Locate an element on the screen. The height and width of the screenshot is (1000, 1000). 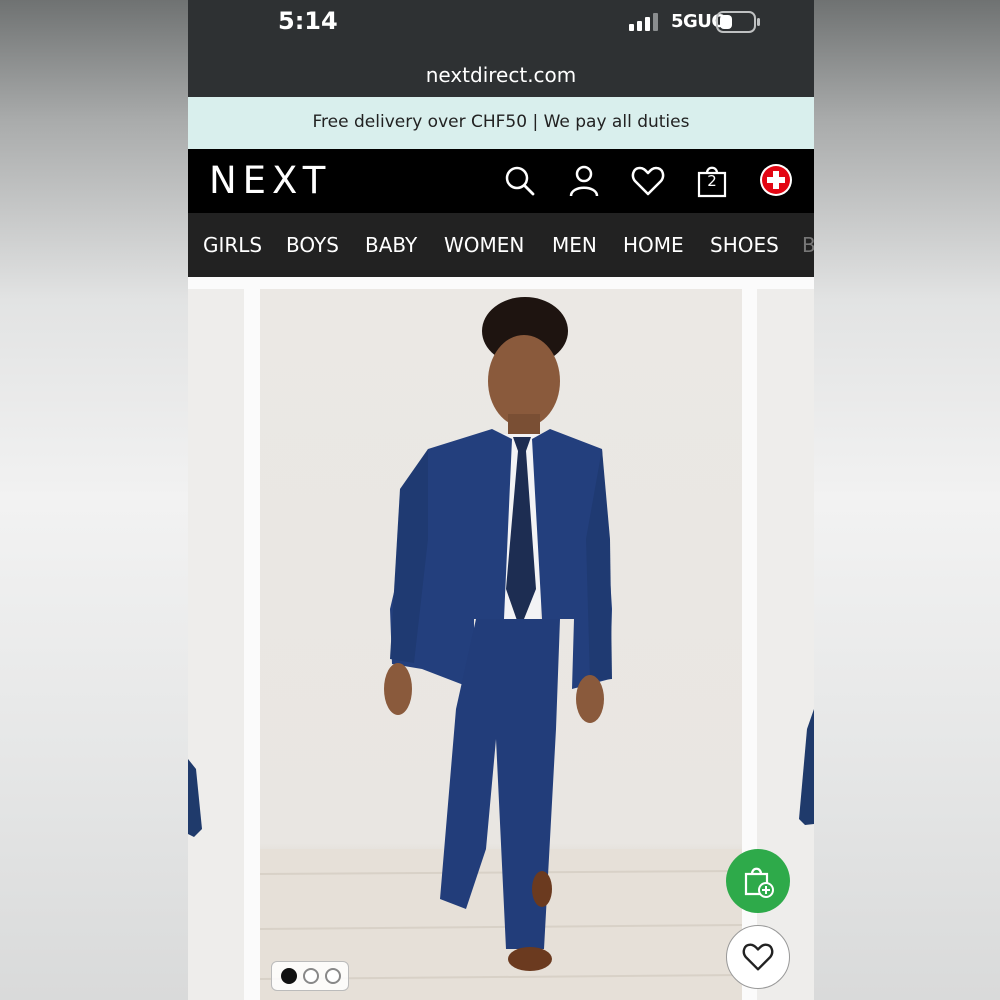
nav-item-boys: BOYS is located at coordinates (312, 245).